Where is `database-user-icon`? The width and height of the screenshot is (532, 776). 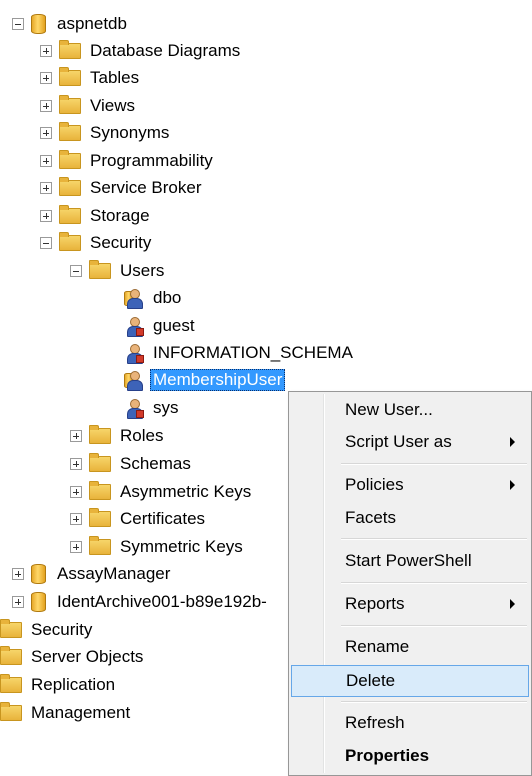 database-user-icon is located at coordinates (134, 380).